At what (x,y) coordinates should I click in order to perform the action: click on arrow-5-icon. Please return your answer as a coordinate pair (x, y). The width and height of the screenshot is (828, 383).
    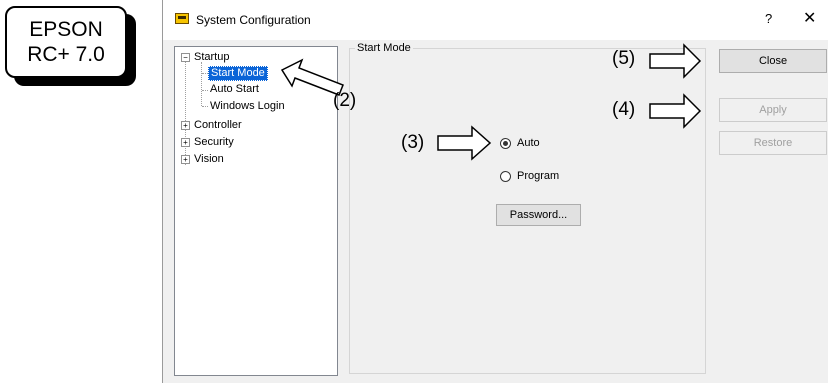
    Looking at the image, I should click on (675, 61).